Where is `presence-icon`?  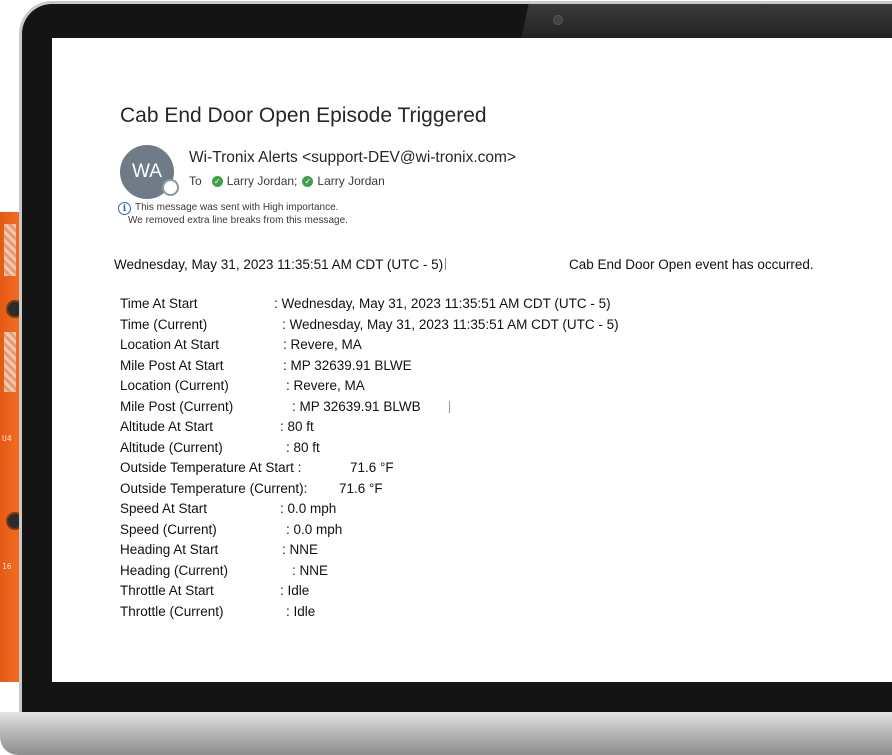
presence-icon is located at coordinates (170, 187).